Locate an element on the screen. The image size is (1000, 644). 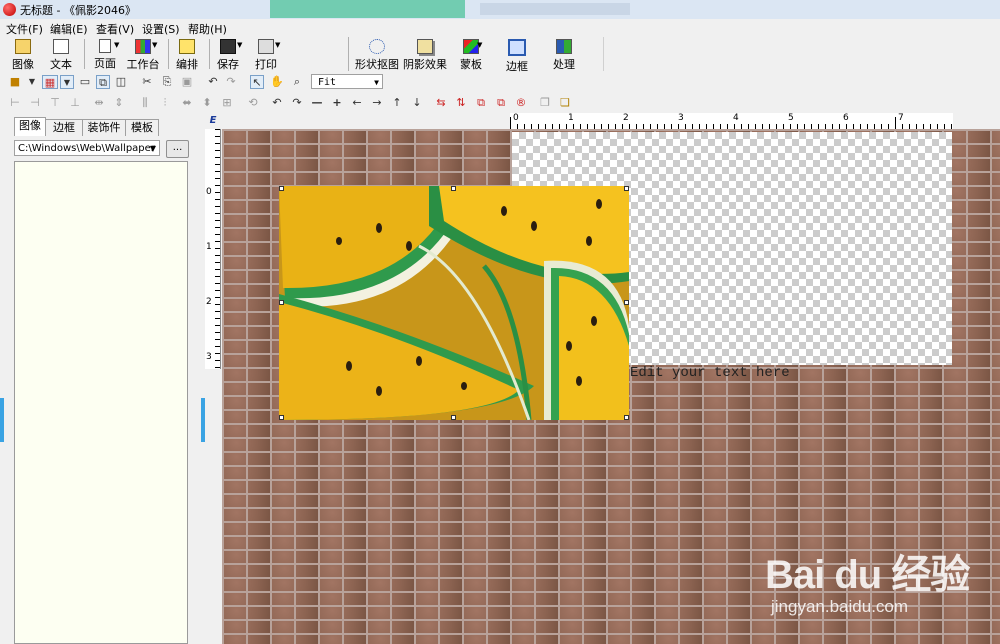
redo-icon: ↷ is located at coordinates (231, 82).